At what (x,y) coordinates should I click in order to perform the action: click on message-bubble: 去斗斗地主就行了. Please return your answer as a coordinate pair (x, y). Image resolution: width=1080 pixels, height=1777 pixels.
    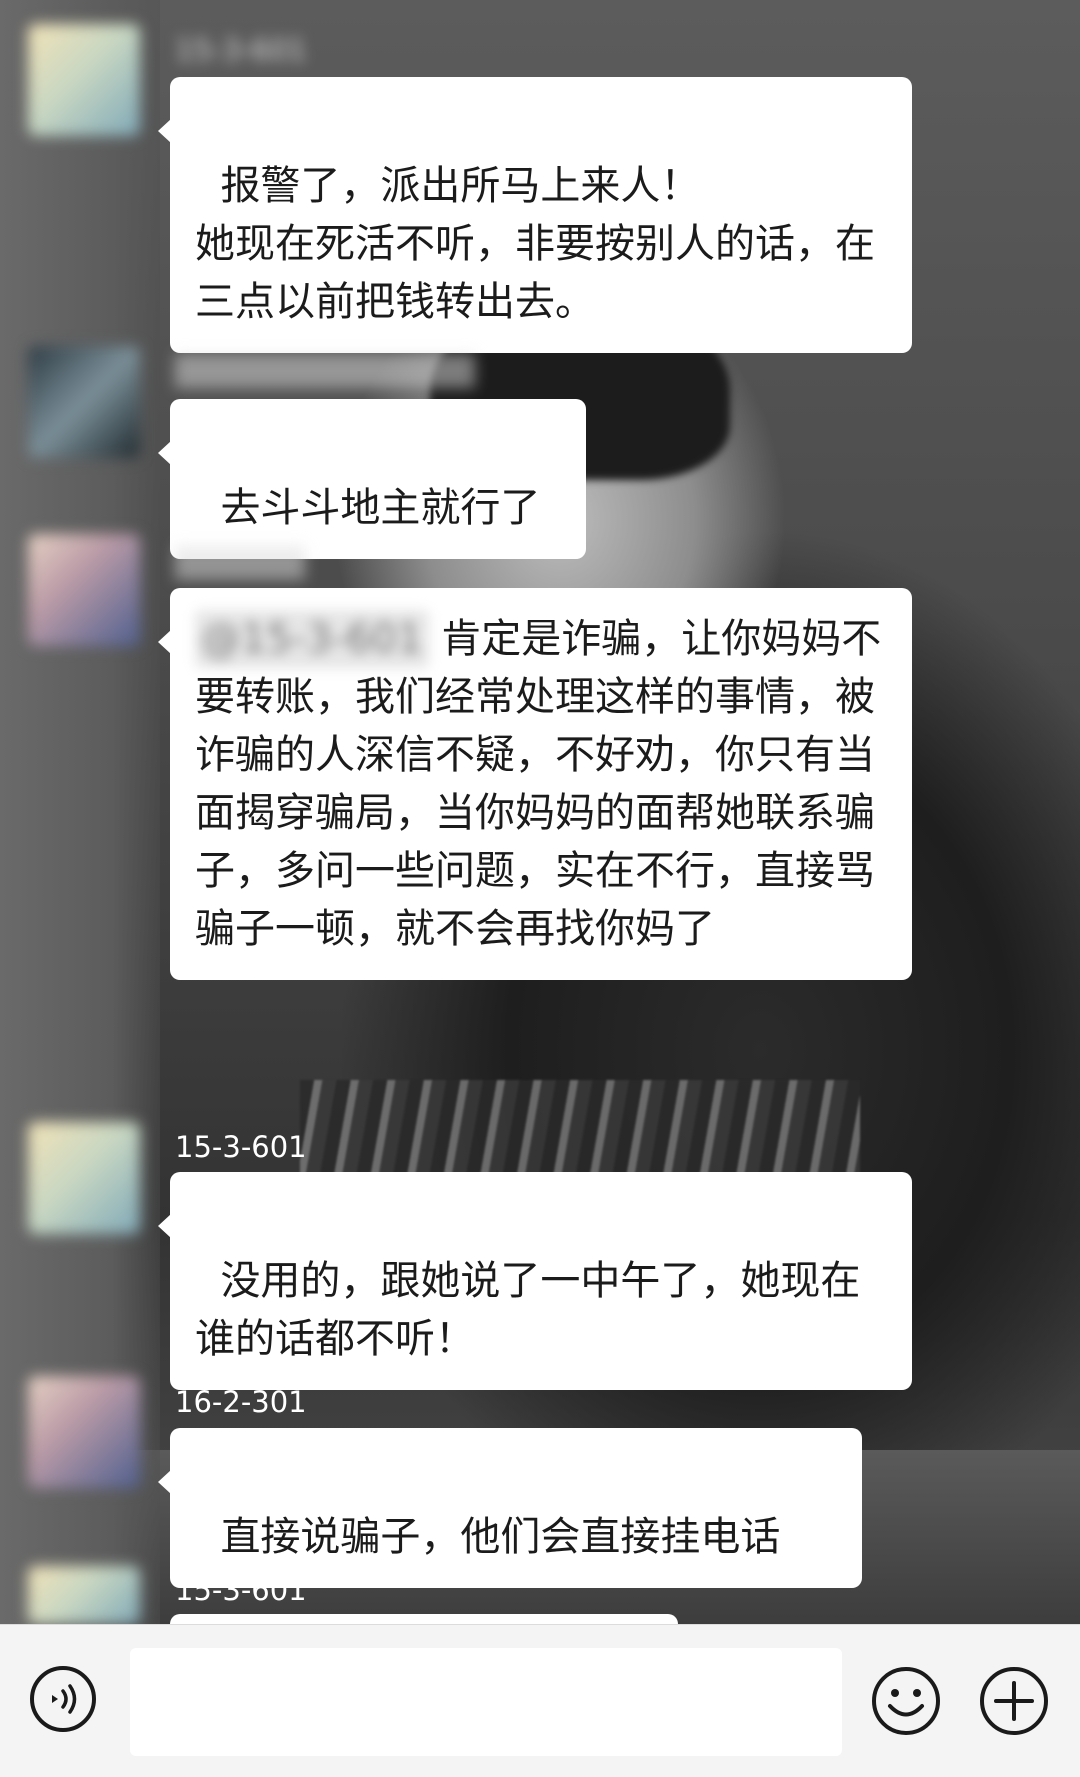
    Looking at the image, I should click on (372, 479).